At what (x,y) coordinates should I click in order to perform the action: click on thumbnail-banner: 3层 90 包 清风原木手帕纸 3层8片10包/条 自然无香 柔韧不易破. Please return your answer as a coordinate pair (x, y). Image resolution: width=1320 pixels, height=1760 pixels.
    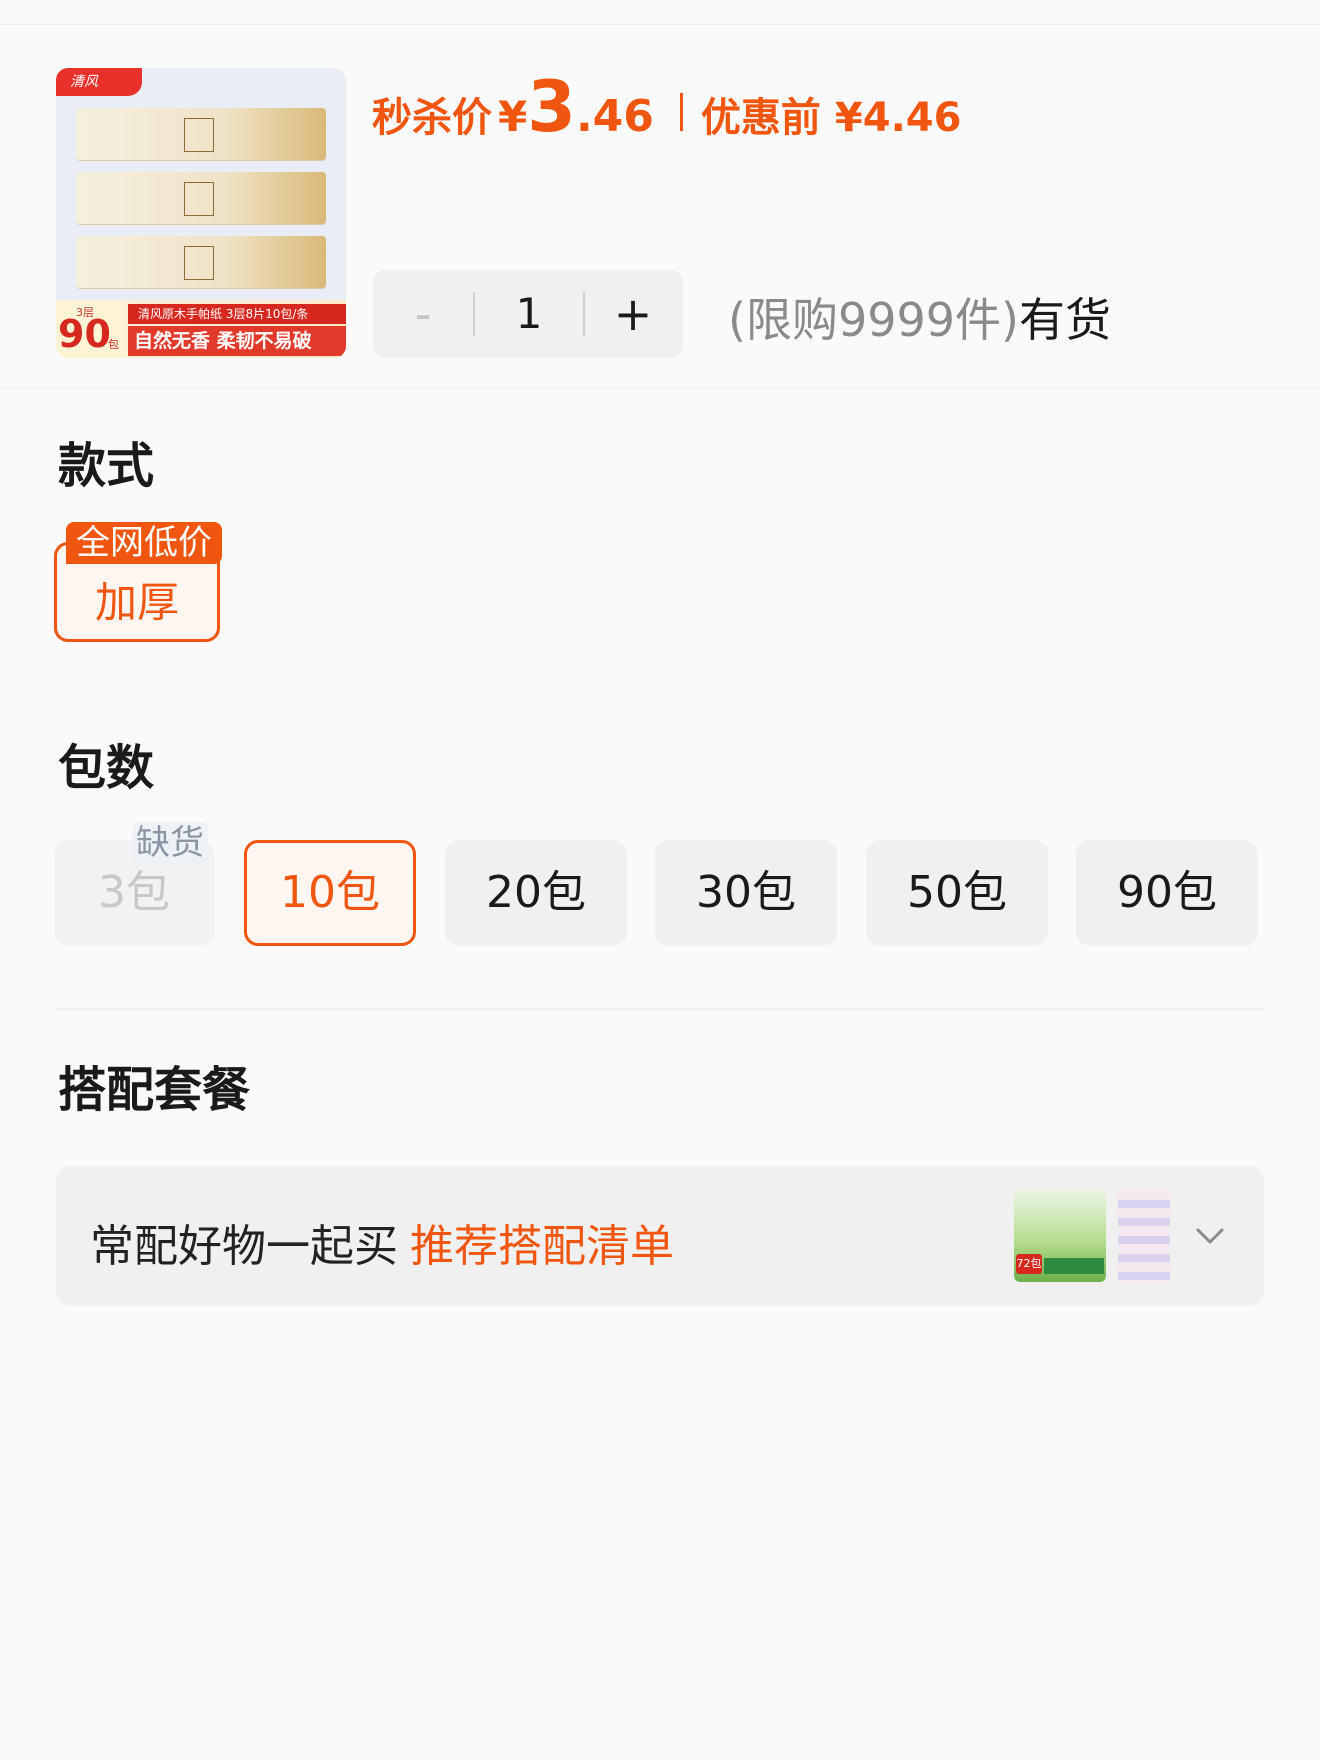
    Looking at the image, I should click on (201, 329).